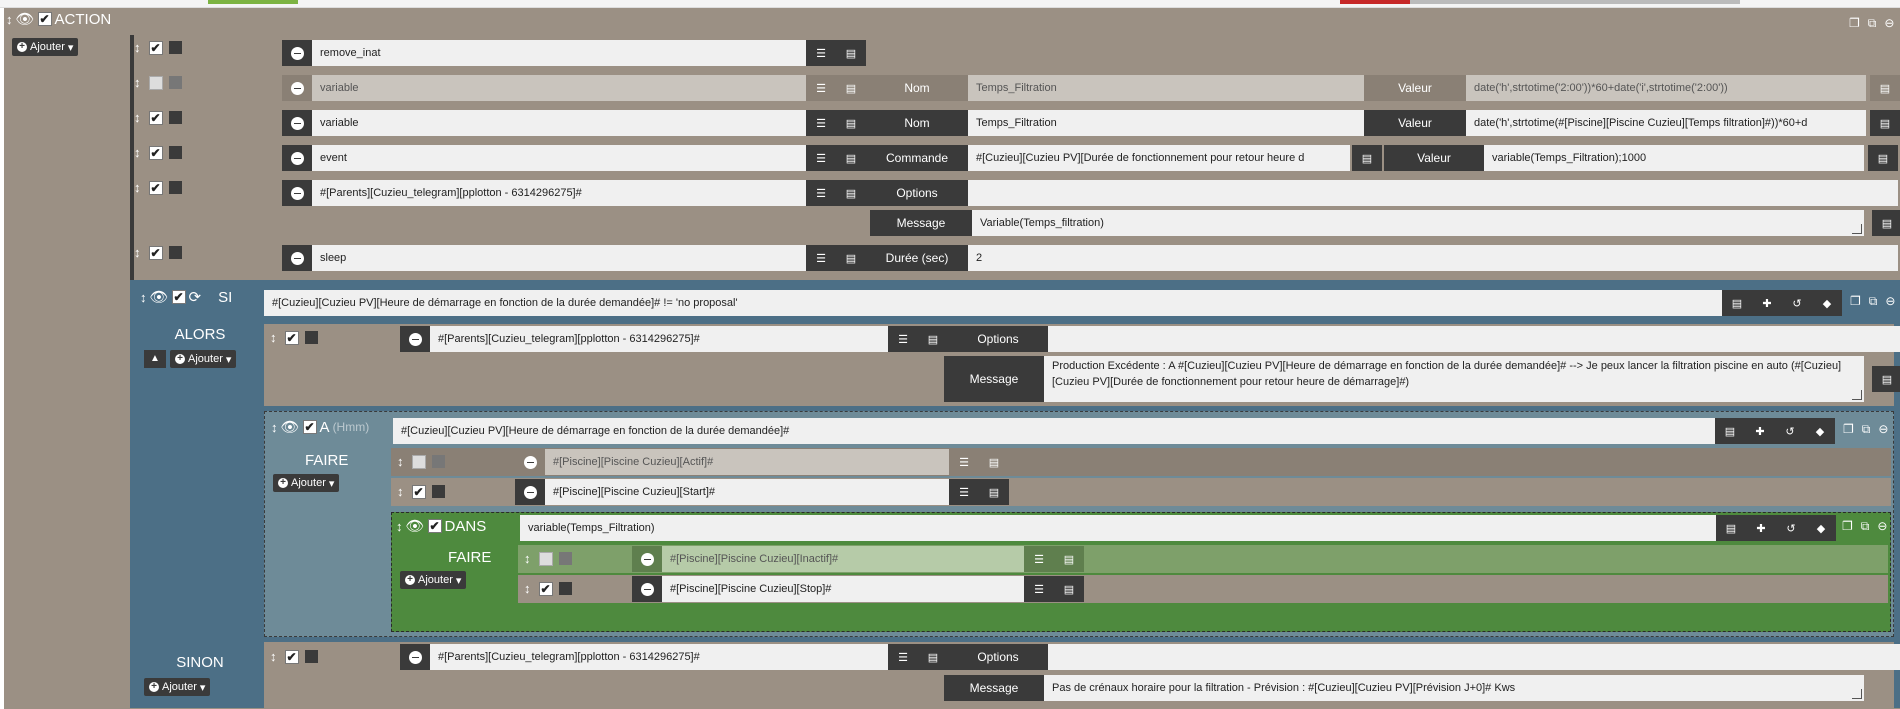  Describe the element at coordinates (559, 53) in the screenshot. I see `command-field: remove_inat` at that location.